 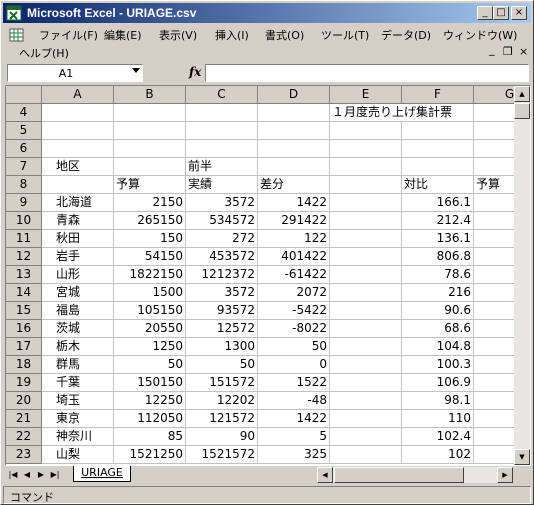 What do you see at coordinates (495, 437) in the screenshot?
I see `cell-g22: 4` at bounding box center [495, 437].